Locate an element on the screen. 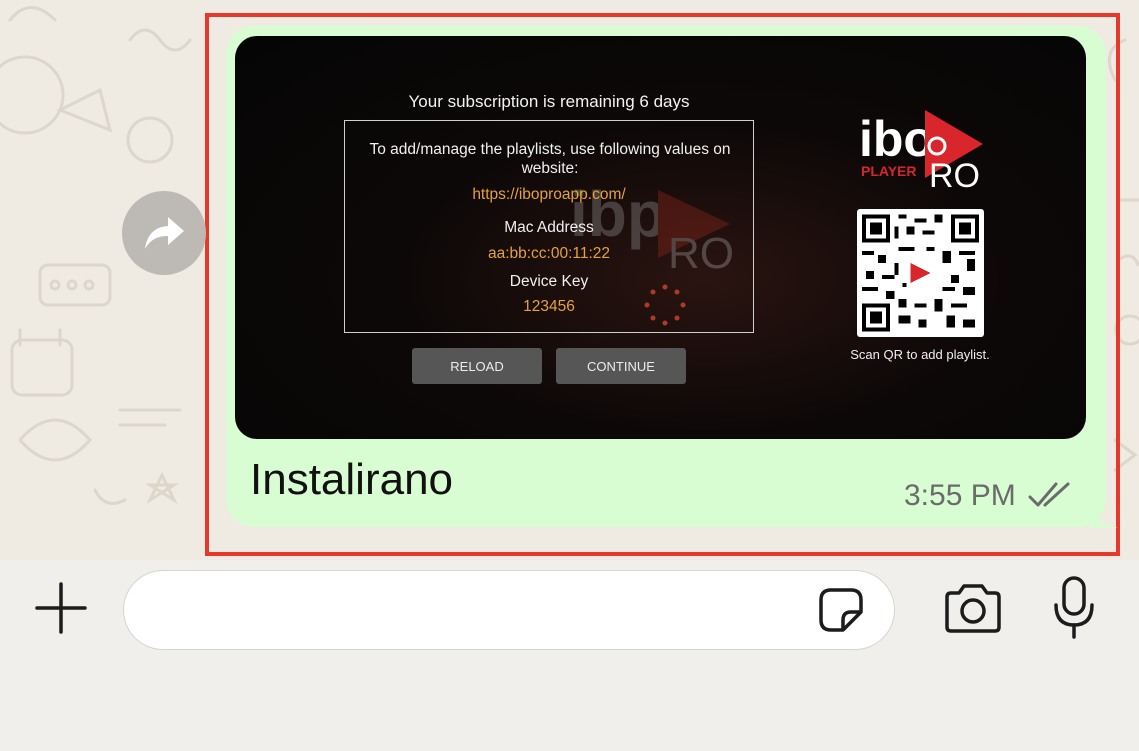  qr-caption: Scan QR to add playlist. is located at coordinates (920, 354).